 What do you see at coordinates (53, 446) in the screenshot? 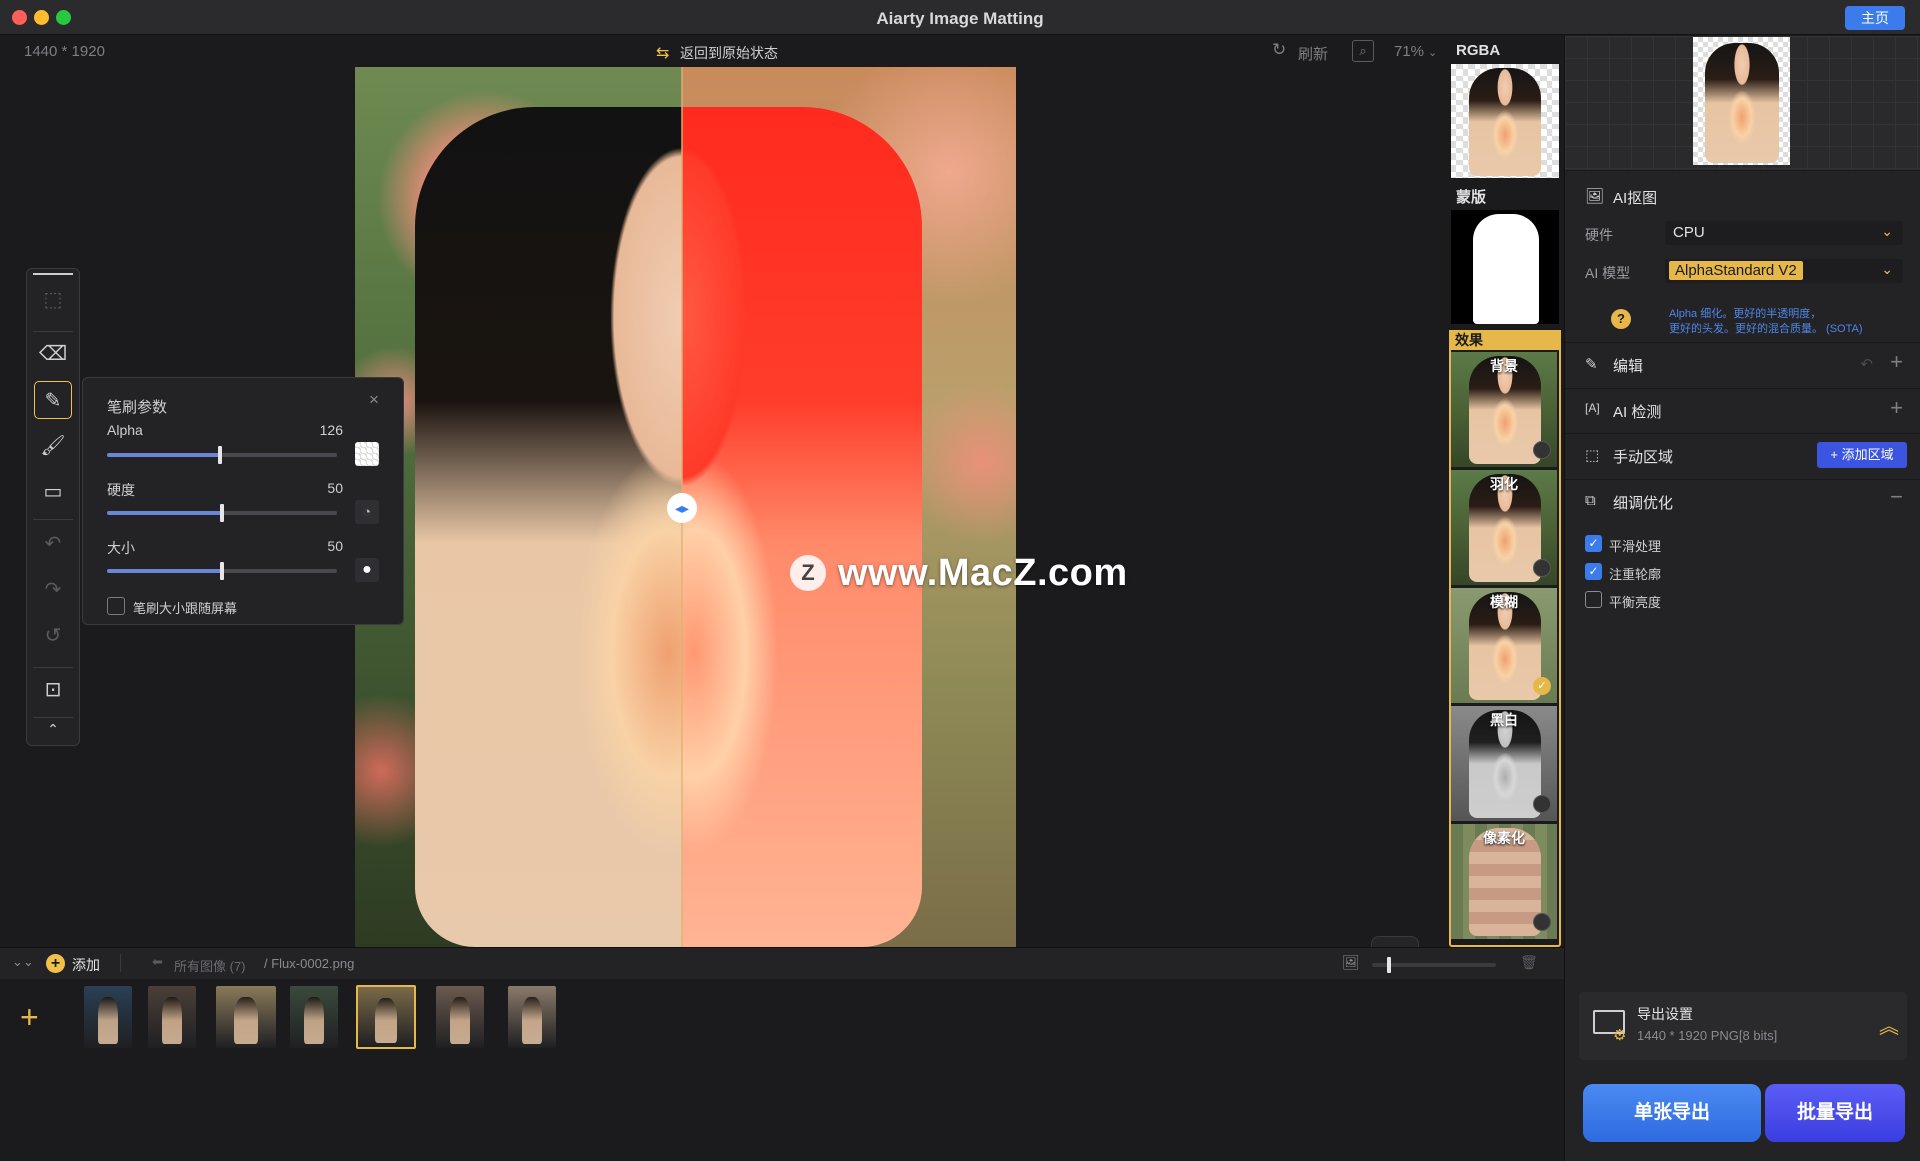
I see `smudge-brush-icon: 🖌` at bounding box center [53, 446].